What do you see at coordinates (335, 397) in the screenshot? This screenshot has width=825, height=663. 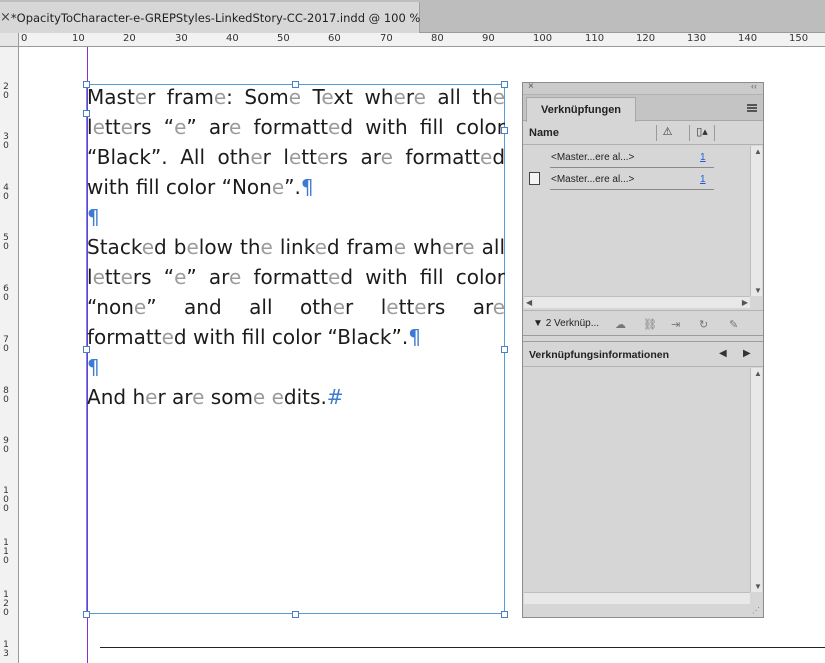 I see `end-of-story-mark: #` at bounding box center [335, 397].